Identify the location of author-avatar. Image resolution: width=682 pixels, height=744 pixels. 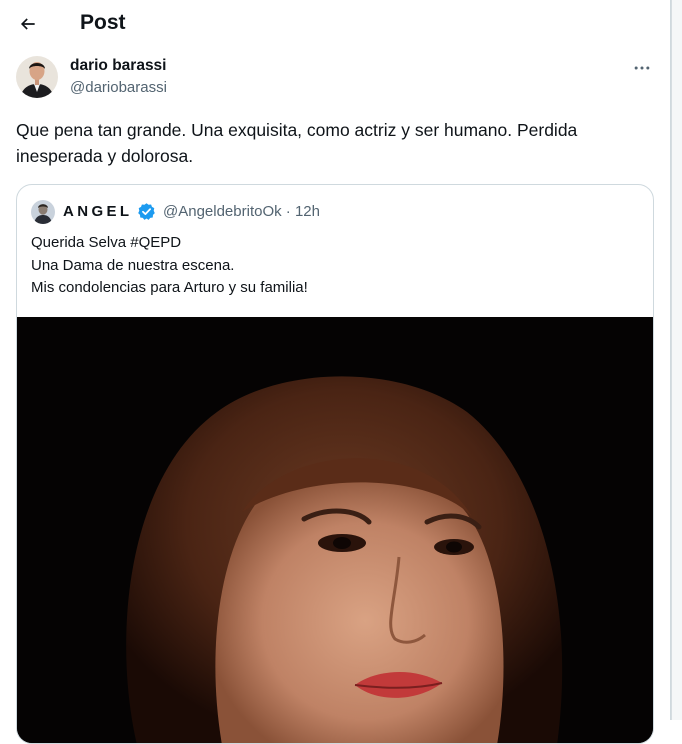
(37, 77).